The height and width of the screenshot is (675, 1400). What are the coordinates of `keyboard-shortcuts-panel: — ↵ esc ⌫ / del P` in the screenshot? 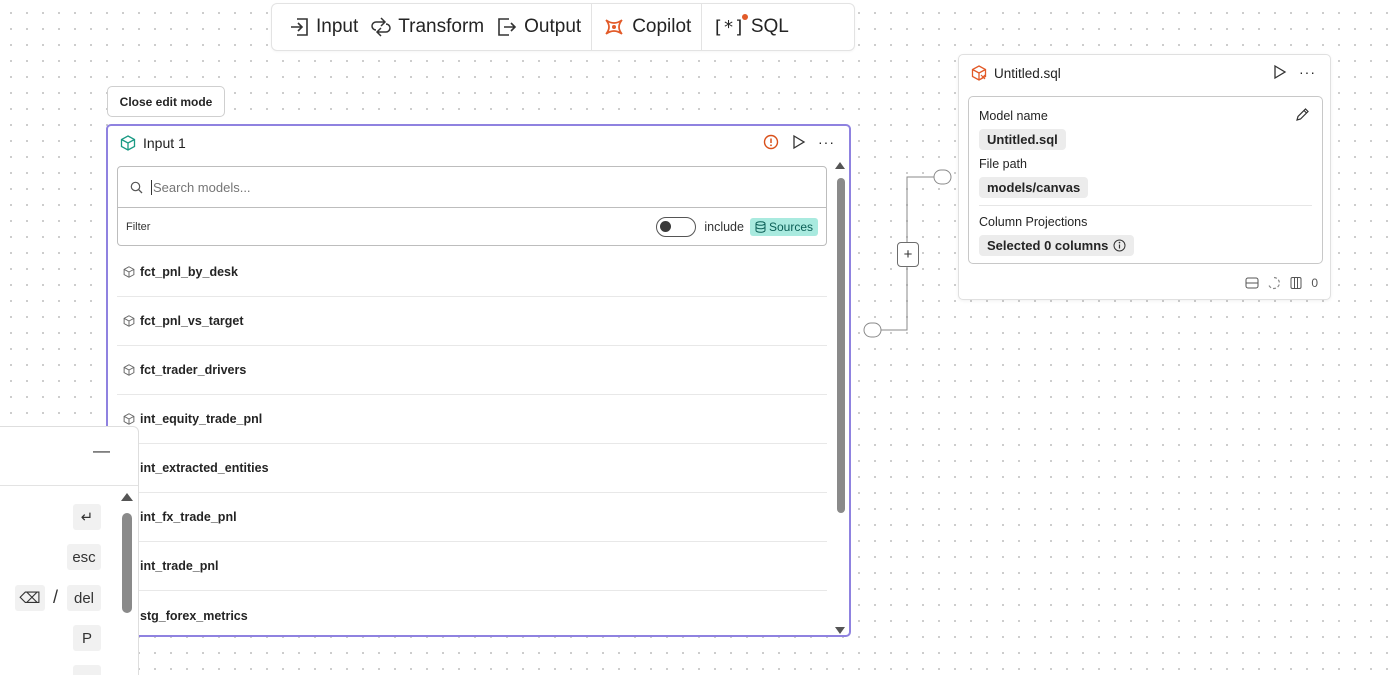 It's located at (69, 550).